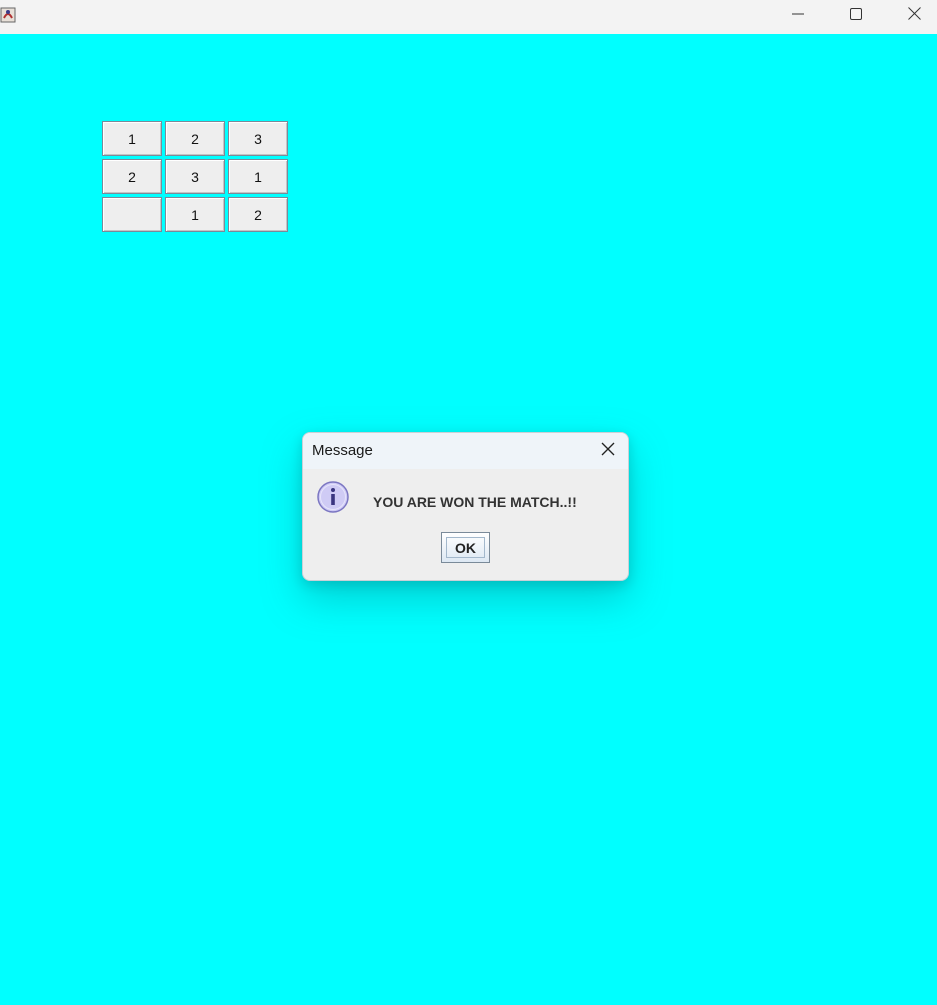 Image resolution: width=937 pixels, height=1005 pixels. Describe the element at coordinates (195, 138) in the screenshot. I see `board-cell-r1-c2: 2` at that location.